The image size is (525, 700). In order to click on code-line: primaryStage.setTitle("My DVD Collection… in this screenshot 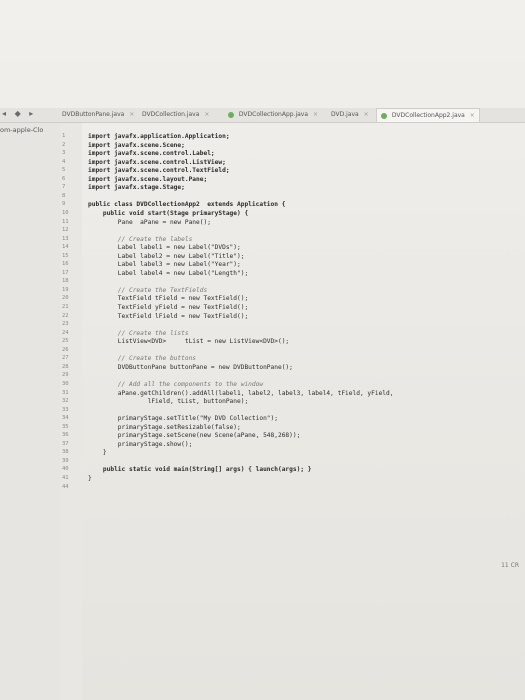, I will do `click(183, 418)`.